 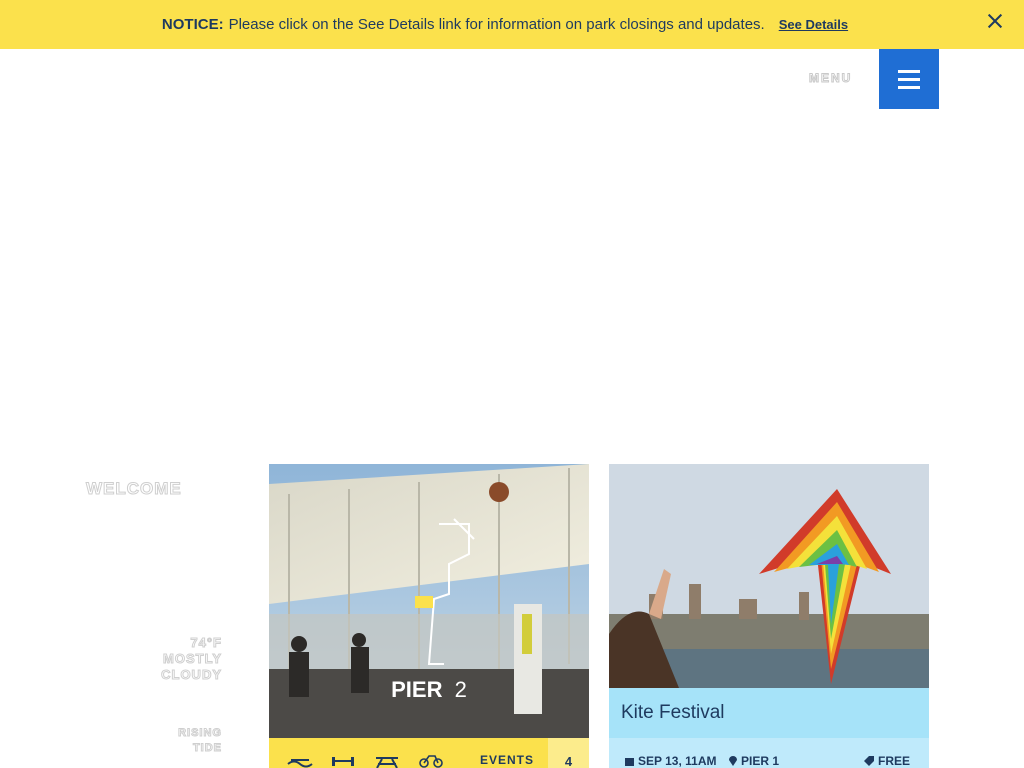 I want to click on pier-card: PIER 2 EVENTS 4, so click(x=429, y=616).